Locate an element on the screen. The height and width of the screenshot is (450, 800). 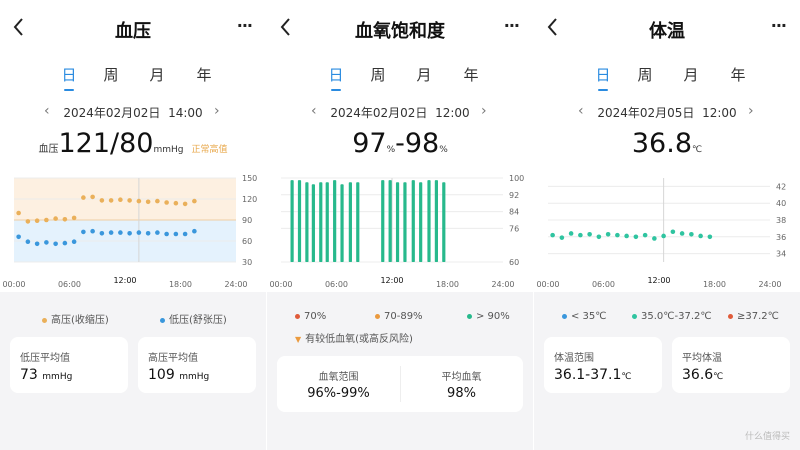
y-tick-label: 38 is located at coordinates (781, 220).